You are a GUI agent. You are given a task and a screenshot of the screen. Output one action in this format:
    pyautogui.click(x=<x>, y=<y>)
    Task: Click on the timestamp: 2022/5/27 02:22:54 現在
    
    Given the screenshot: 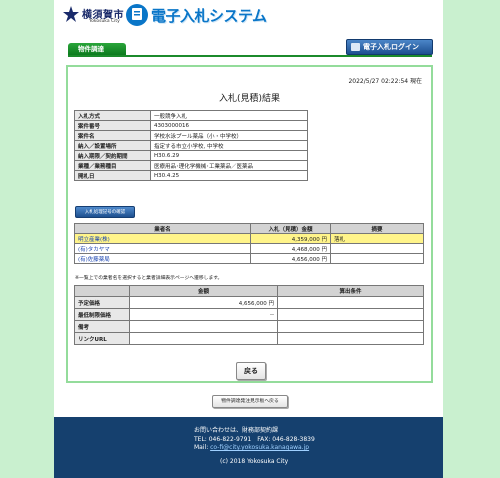 What is the action you would take?
    pyautogui.click(x=385, y=81)
    